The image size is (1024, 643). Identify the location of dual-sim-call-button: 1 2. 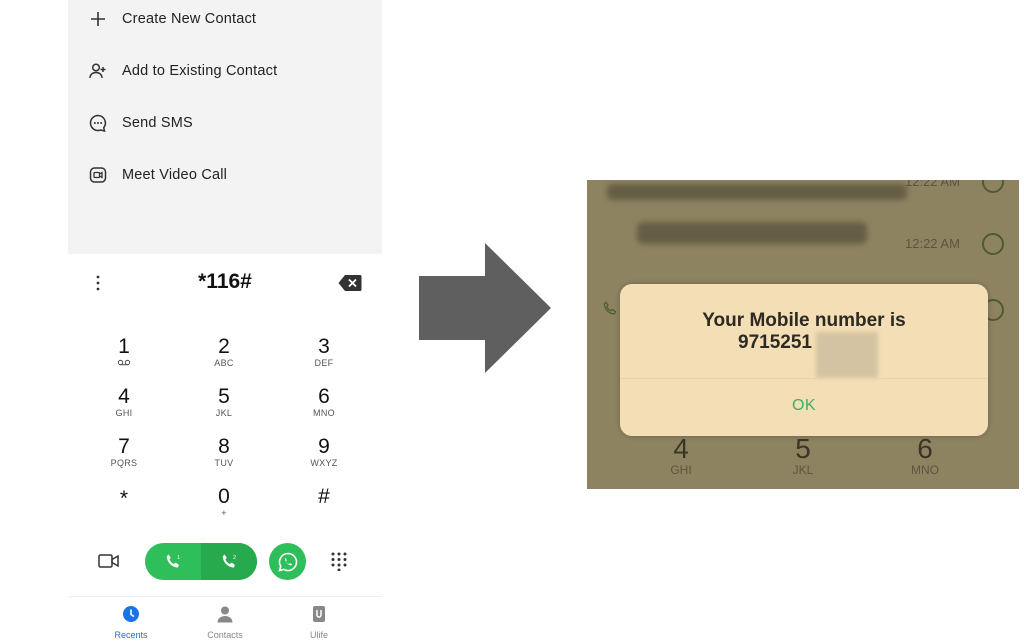
(201, 561).